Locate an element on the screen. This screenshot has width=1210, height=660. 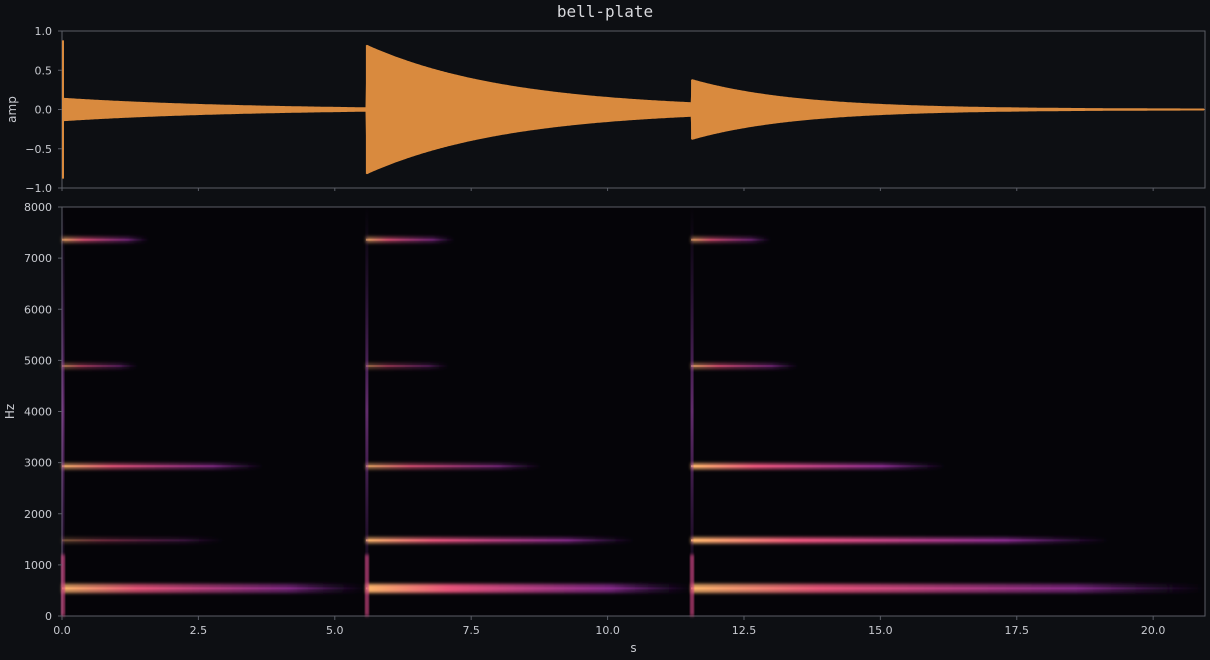
spec-ytick-label: 1000 is located at coordinates (38, 565).